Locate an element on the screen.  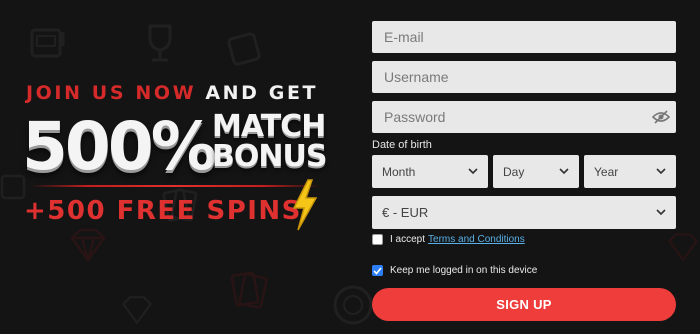
checkmark-icon is located at coordinates (377, 270).